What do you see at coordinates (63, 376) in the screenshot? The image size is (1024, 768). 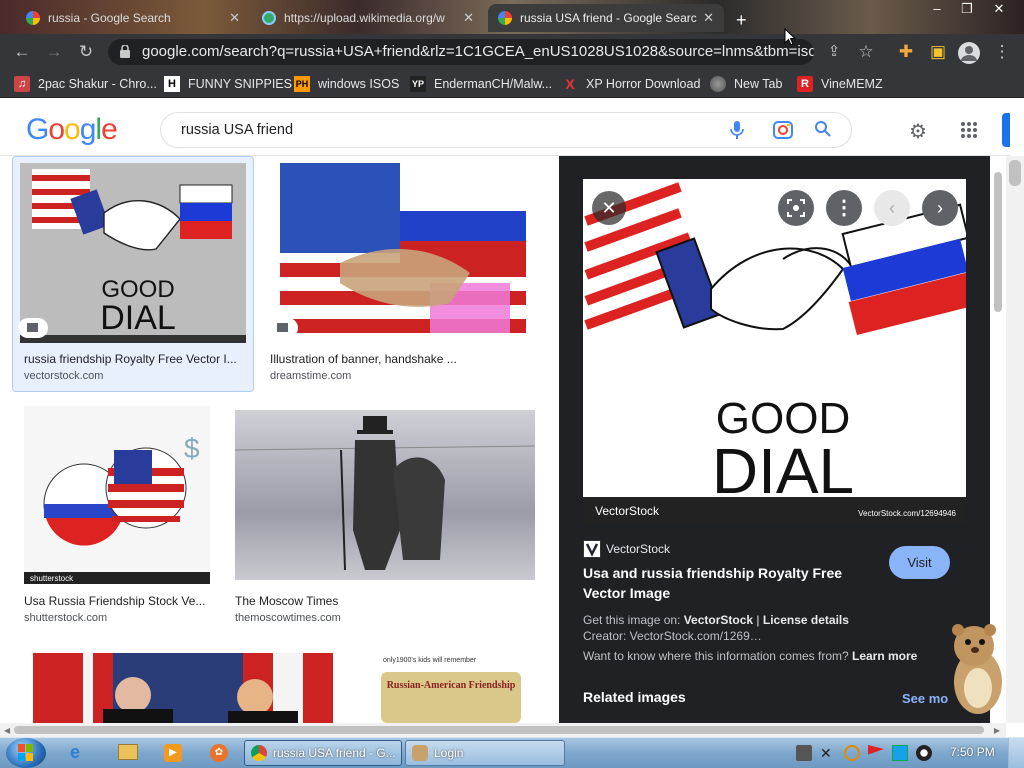 I see `result-source: vectorstock.com` at bounding box center [63, 376].